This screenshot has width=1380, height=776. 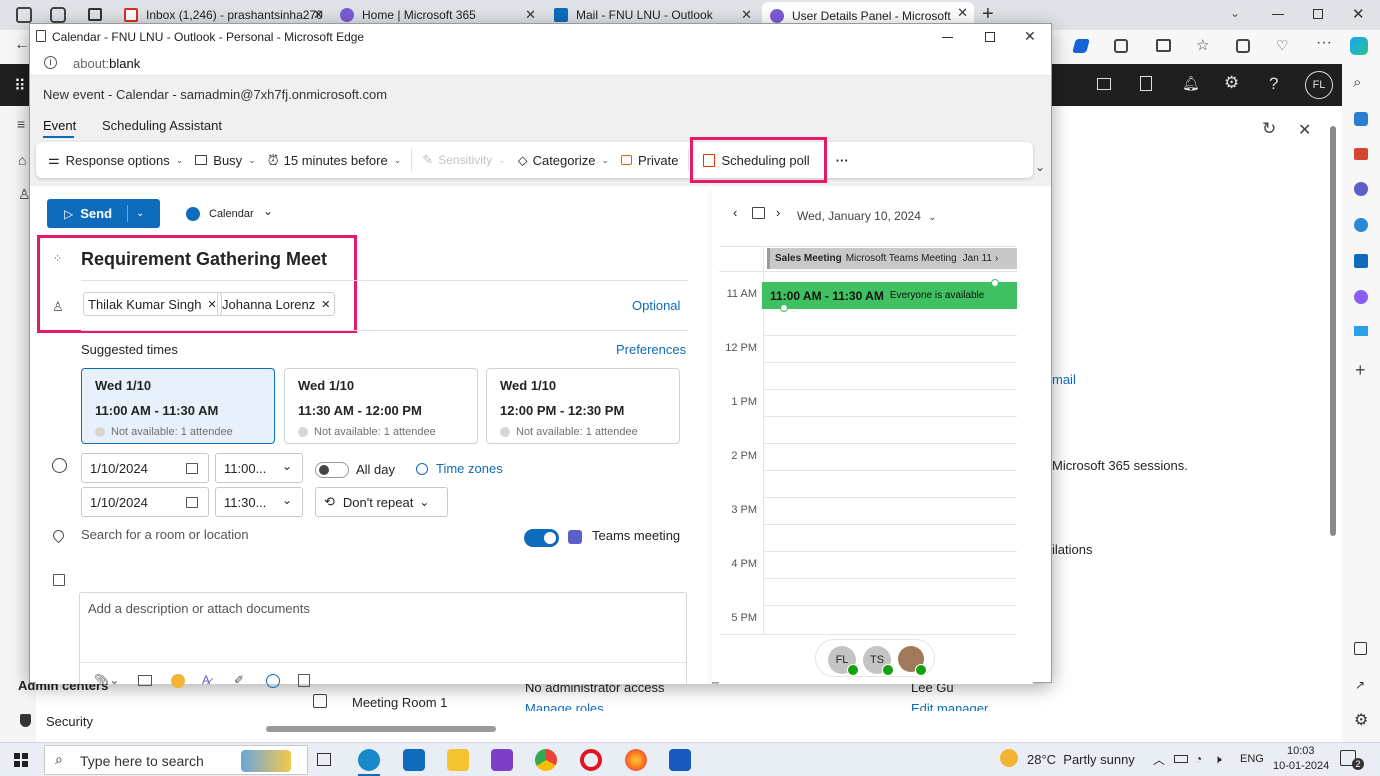 I want to click on hscrollbar, so click(x=381, y=729).